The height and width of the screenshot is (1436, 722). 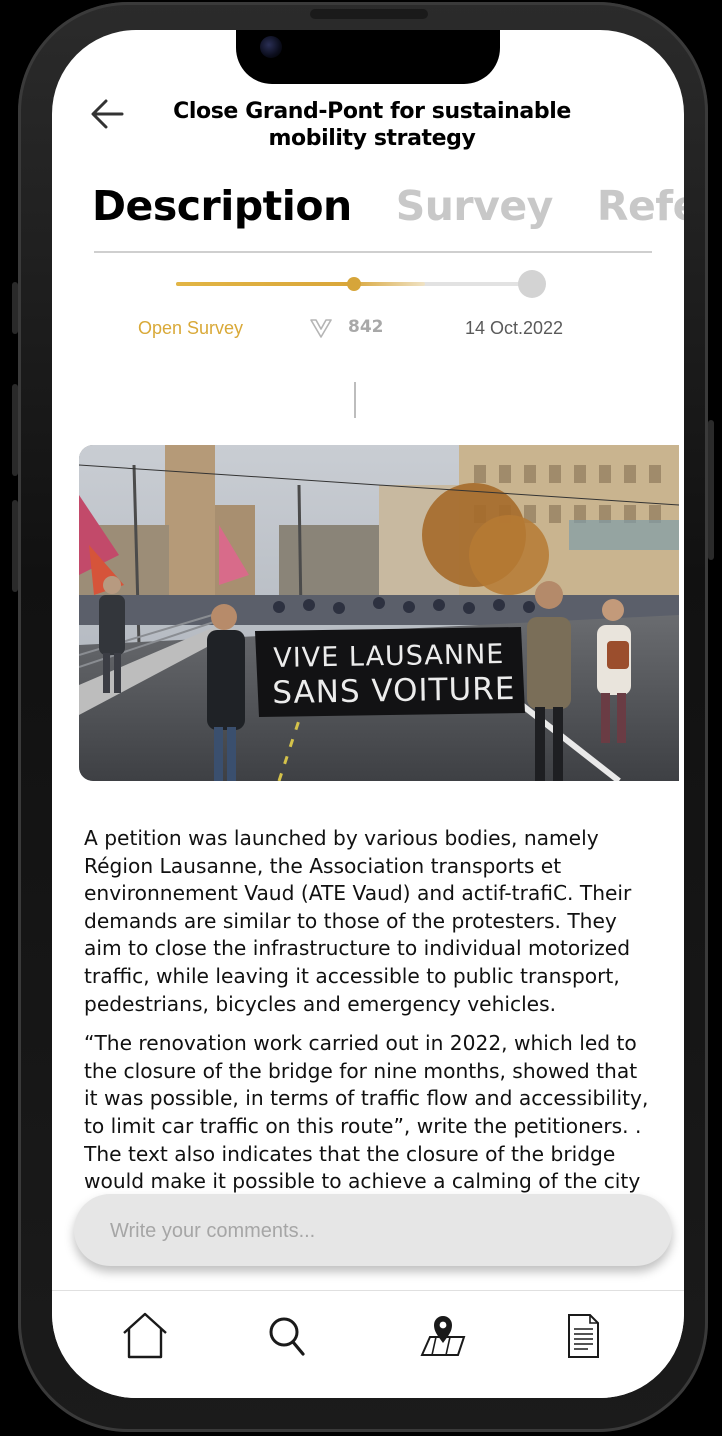 I want to click on tab-references: Refer, so click(x=640, y=206).